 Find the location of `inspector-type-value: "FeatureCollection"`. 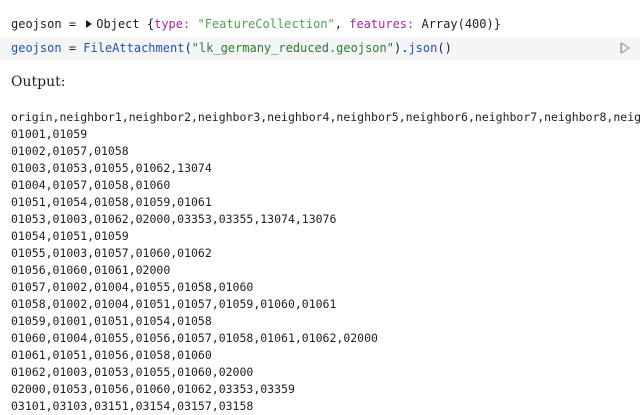

inspector-type-value: "FeatureCollection" is located at coordinates (266, 24).